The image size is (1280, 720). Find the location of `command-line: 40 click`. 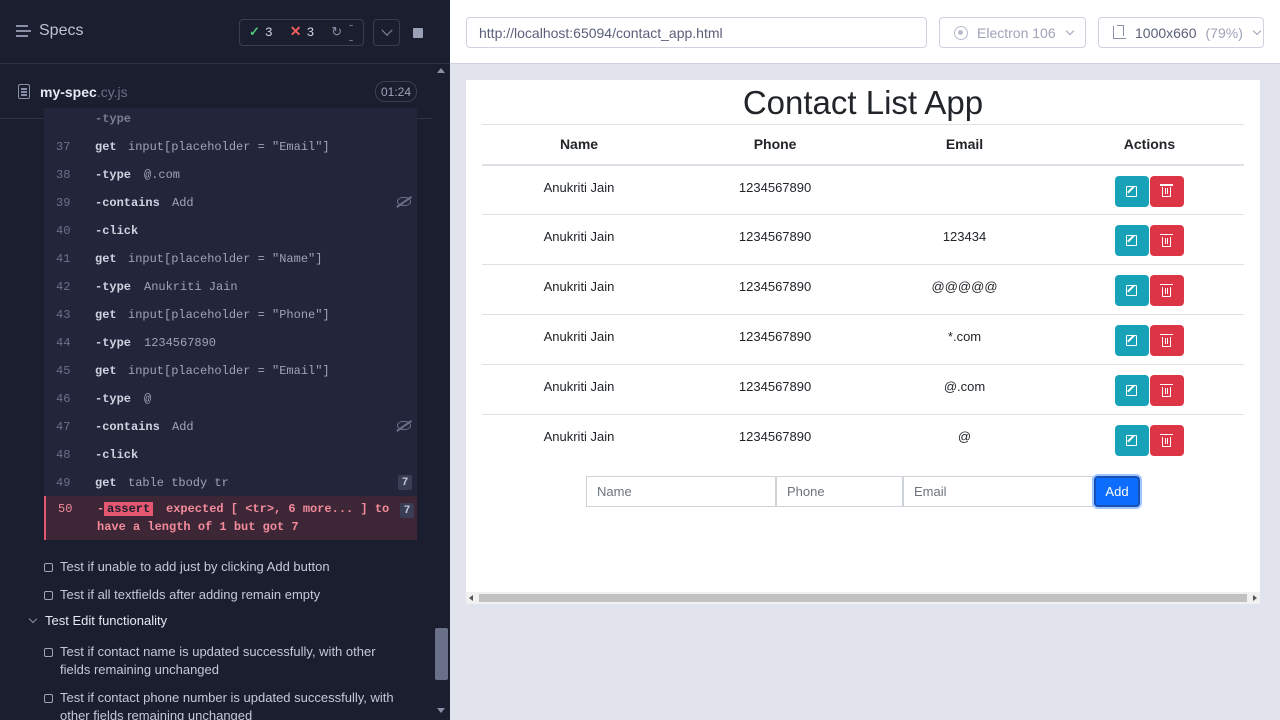

command-line: 40 click is located at coordinates (230, 230).